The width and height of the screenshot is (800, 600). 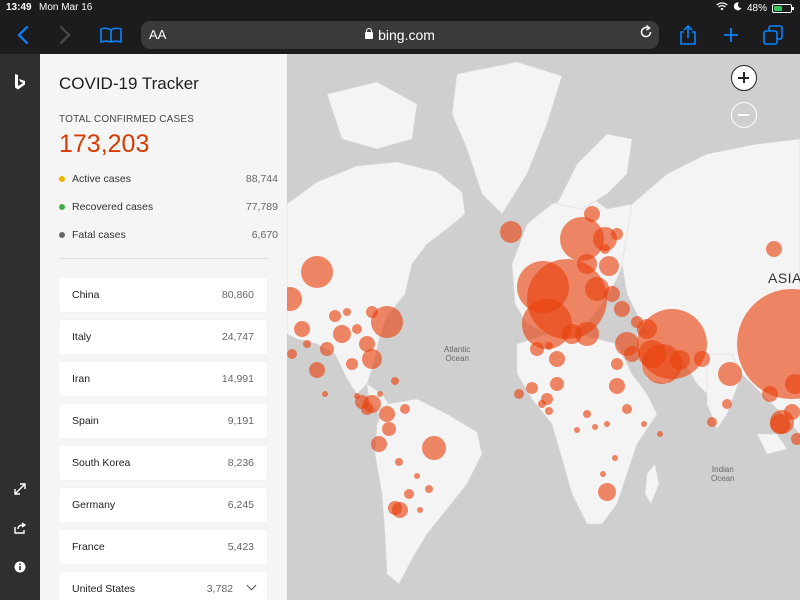 What do you see at coordinates (113, 207) in the screenshot?
I see `stat-label: Recovered cases` at bounding box center [113, 207].